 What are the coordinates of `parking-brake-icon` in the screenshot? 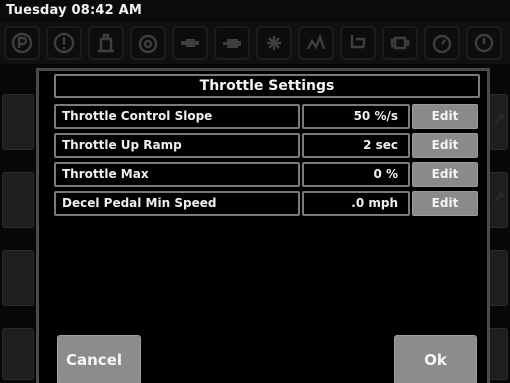 It's located at (22, 43).